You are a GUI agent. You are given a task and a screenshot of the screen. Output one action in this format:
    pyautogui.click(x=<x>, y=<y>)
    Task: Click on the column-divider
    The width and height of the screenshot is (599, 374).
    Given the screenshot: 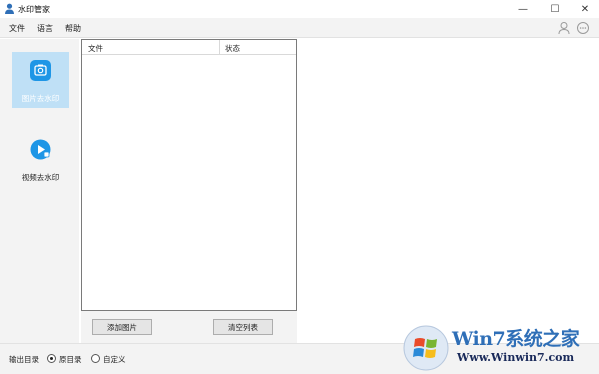 What is the action you would take?
    pyautogui.click(x=219, y=47)
    